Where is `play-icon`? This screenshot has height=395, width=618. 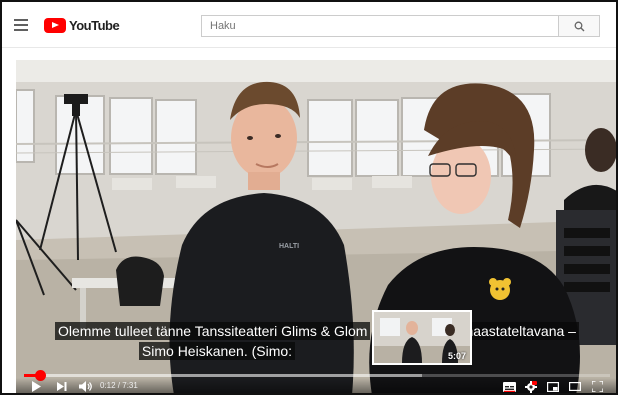
play-icon is located at coordinates (36, 386).